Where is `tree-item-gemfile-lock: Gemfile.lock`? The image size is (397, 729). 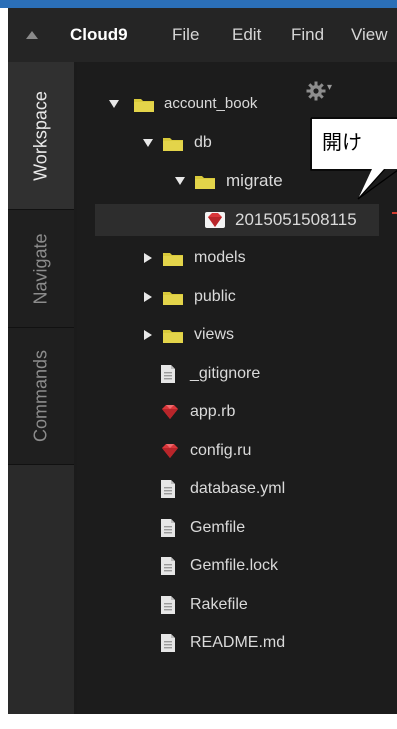
tree-item-gemfile-lock: Gemfile.lock is located at coordinates (237, 566).